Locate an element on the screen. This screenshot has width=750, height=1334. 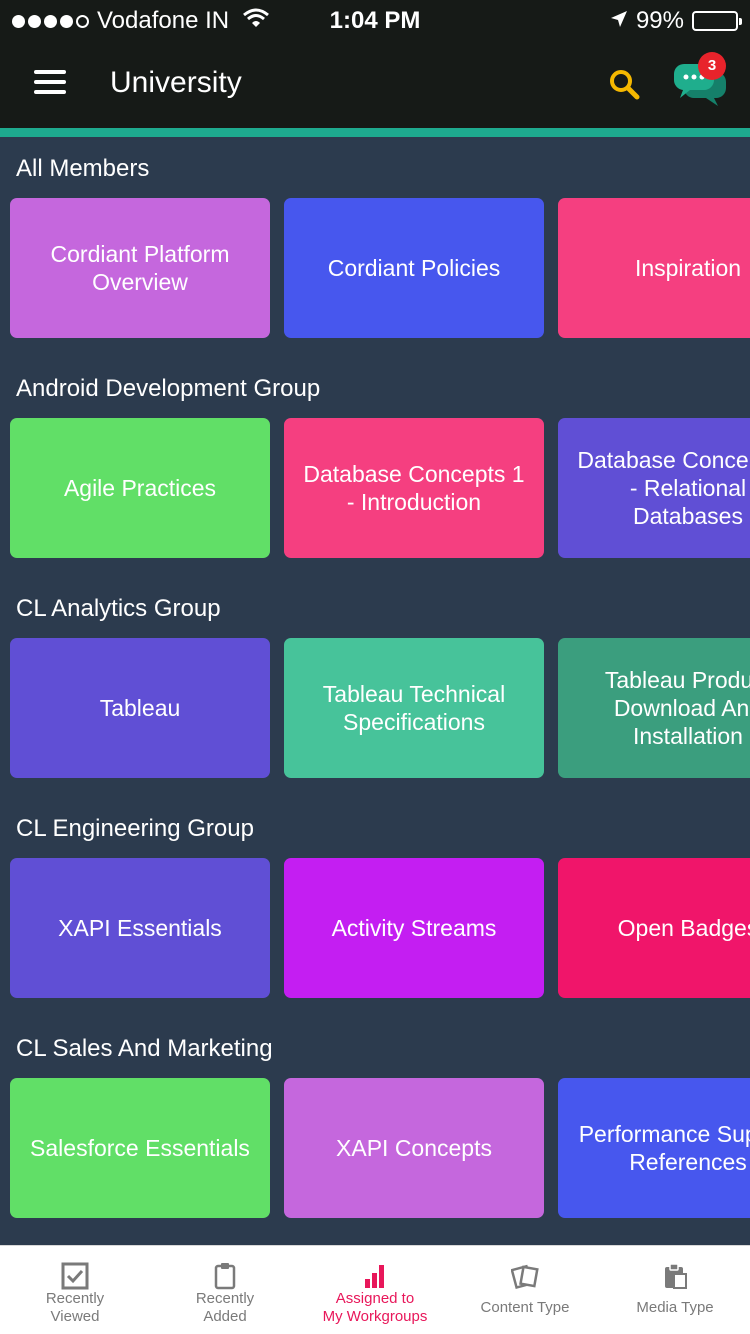
checkbox-icon is located at coordinates (75, 1276).